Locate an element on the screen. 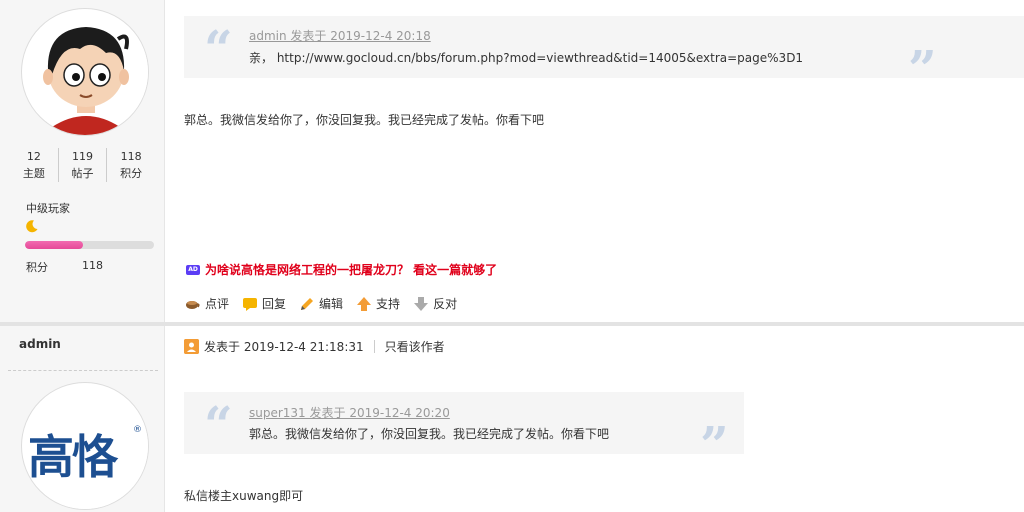 This screenshot has height=512, width=1024. promo-text: 为啥说高恪是网络工程的一把屠龙刀？ 看这一篇就够了 is located at coordinates (351, 270).